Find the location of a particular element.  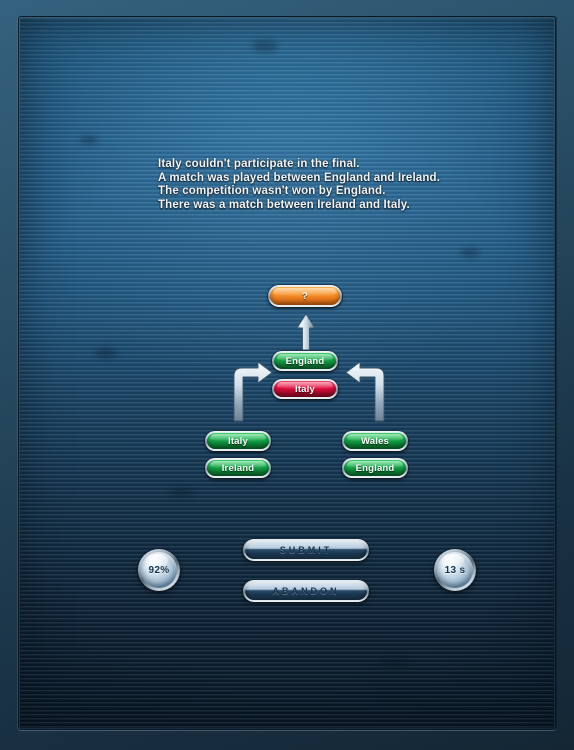

timer-gauge-face: 13 s is located at coordinates (455, 570).